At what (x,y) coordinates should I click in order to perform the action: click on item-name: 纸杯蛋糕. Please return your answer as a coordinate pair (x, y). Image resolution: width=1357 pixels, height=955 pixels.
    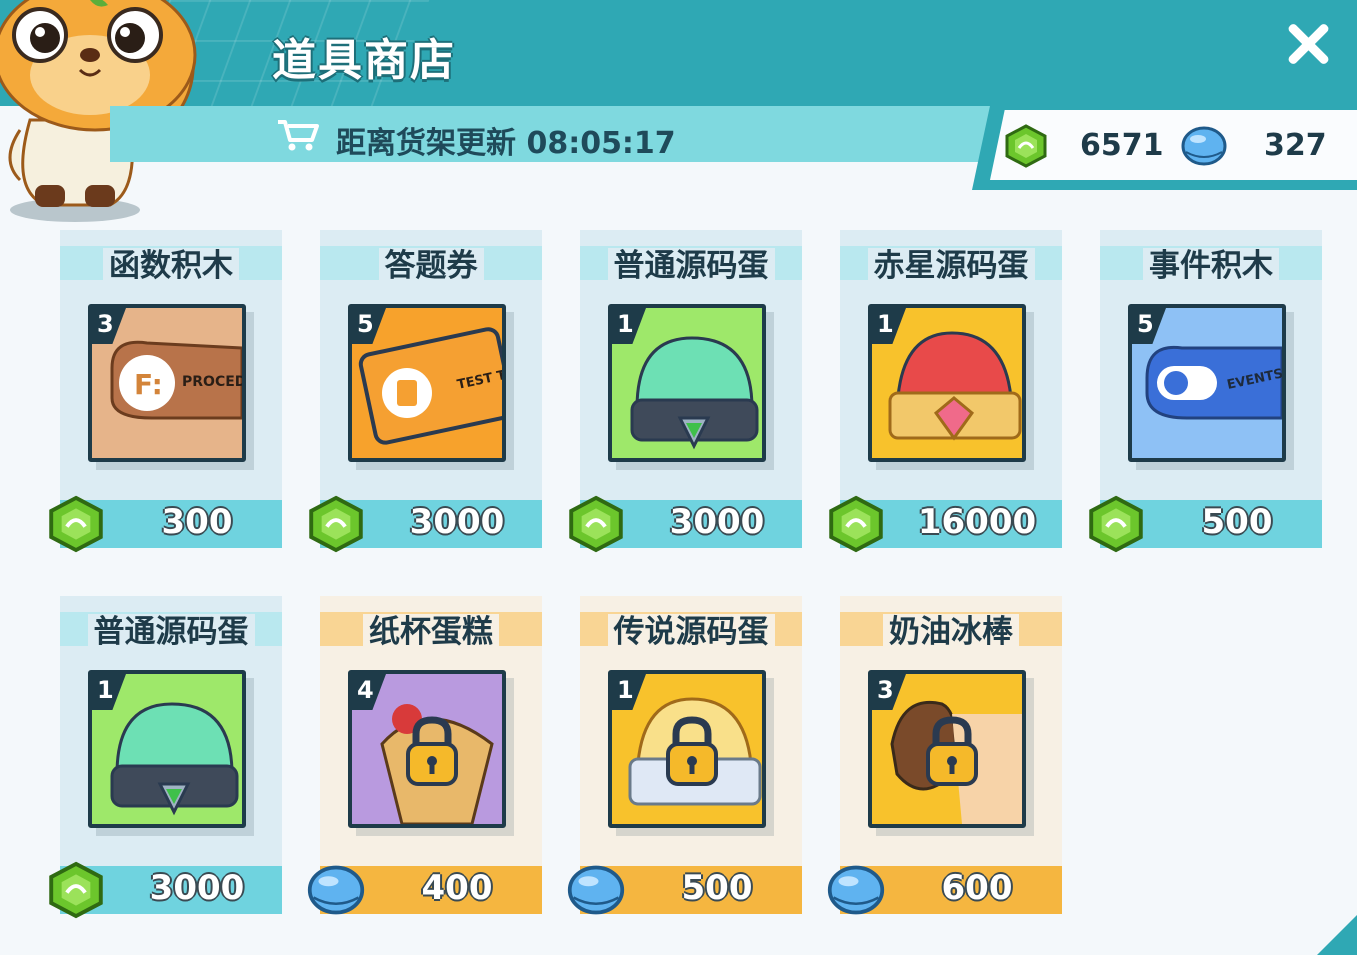
    Looking at the image, I should click on (431, 628).